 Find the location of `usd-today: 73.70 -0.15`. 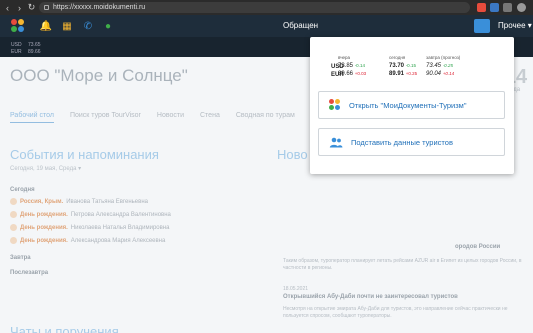

usd-today: 73.70 -0.15 is located at coordinates (402, 66).